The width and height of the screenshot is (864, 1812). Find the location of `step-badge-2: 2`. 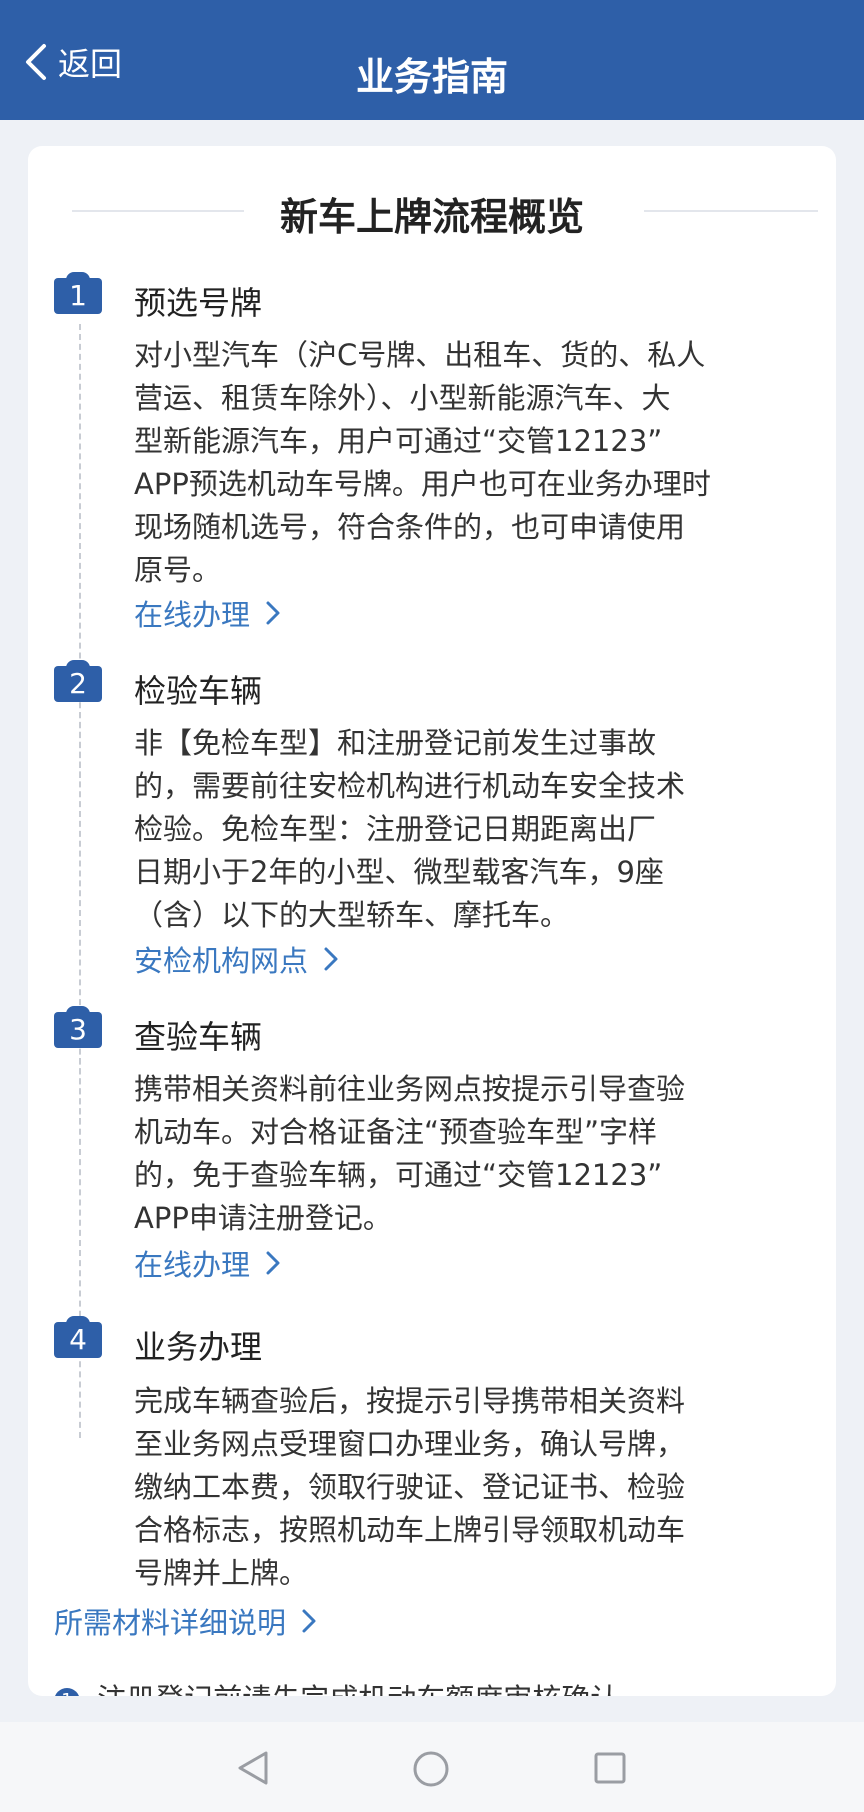

step-badge-2: 2 is located at coordinates (78, 681).